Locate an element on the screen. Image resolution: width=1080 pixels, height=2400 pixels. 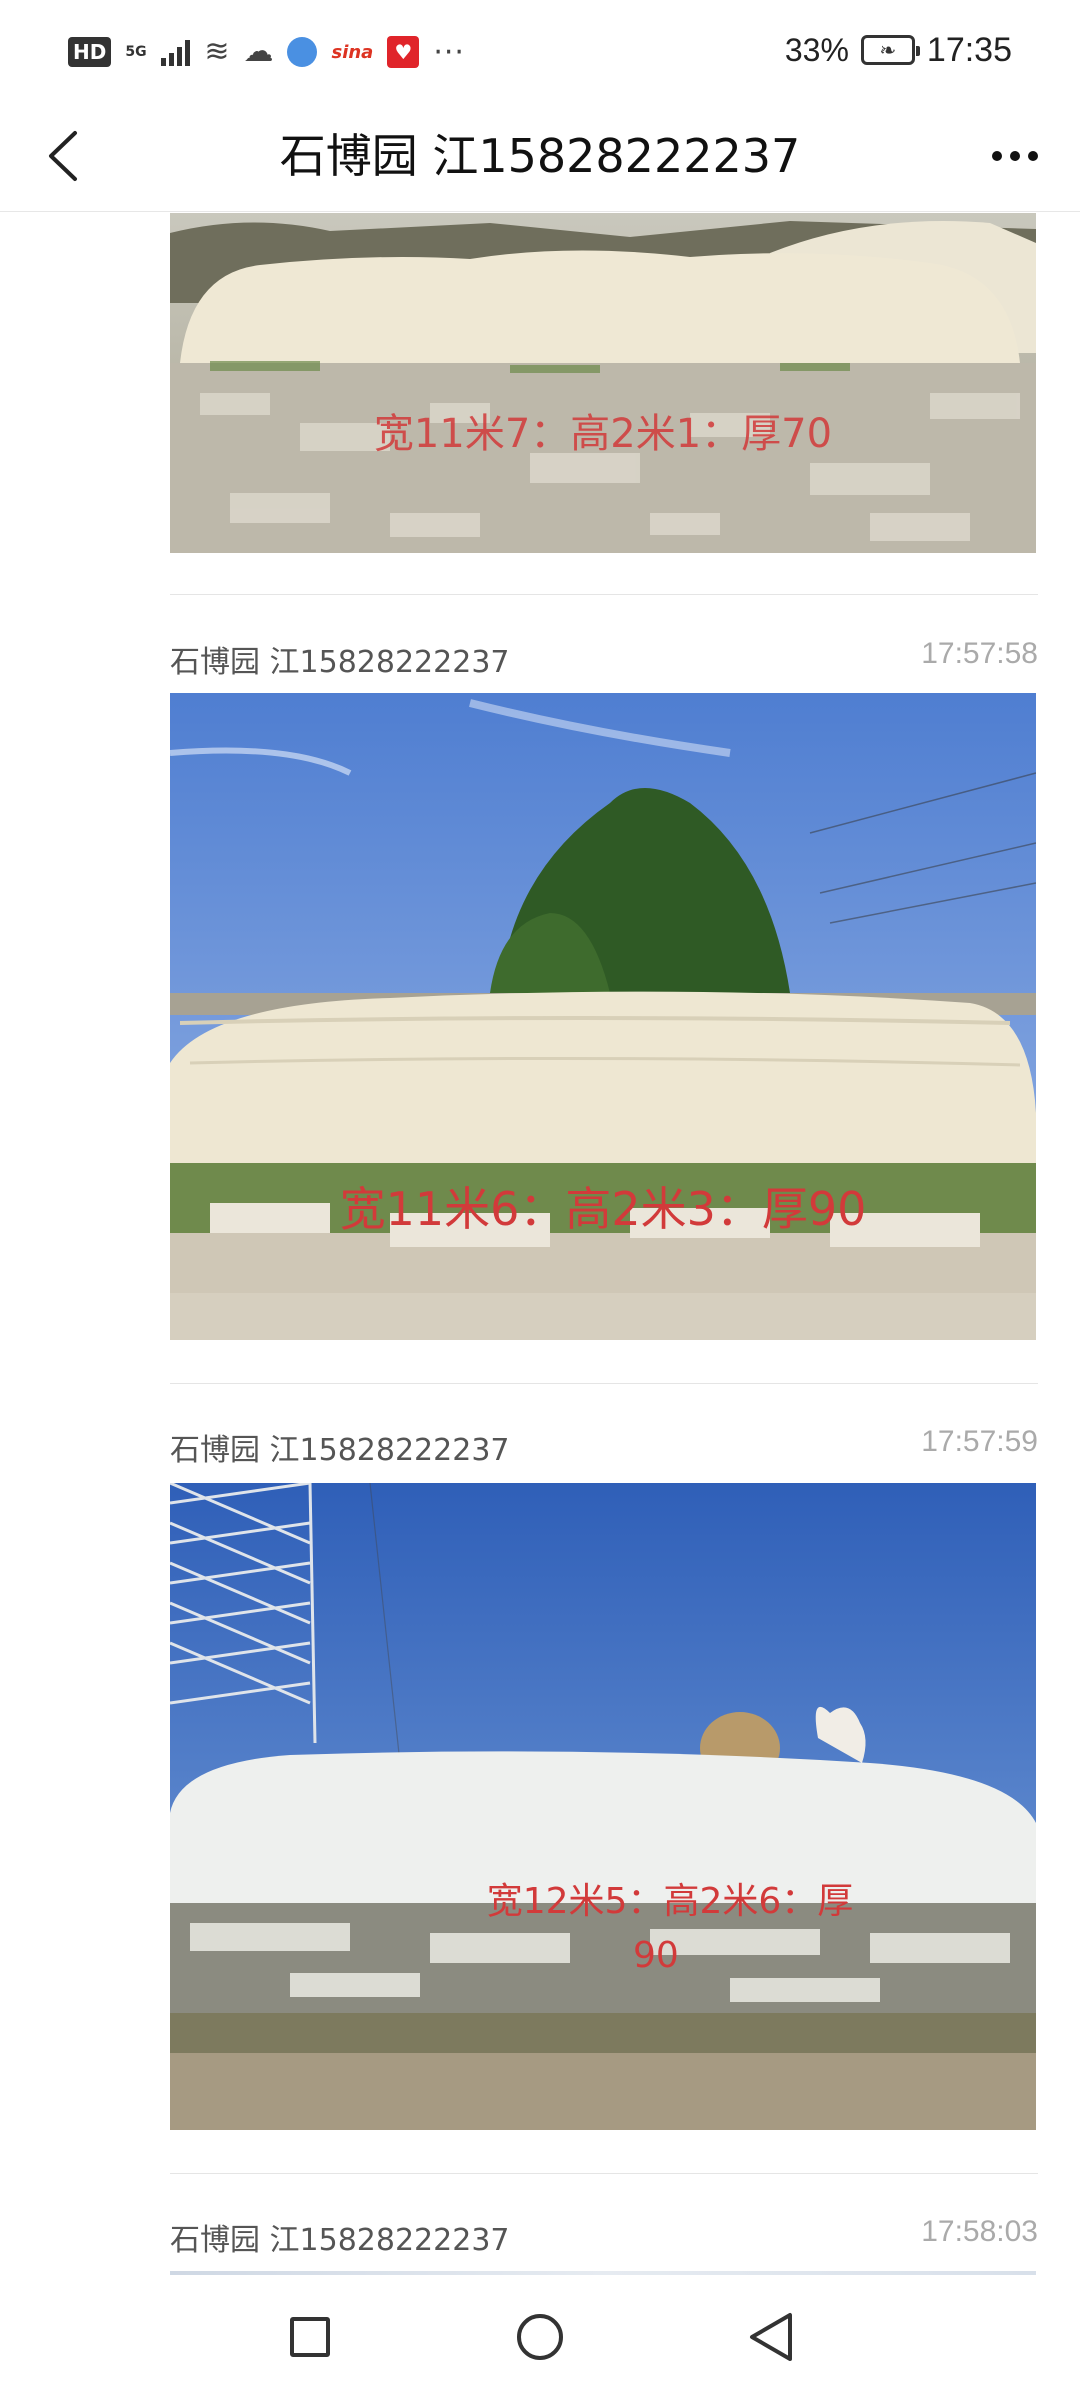
chevron-left-icon is located at coordinates (63, 156).